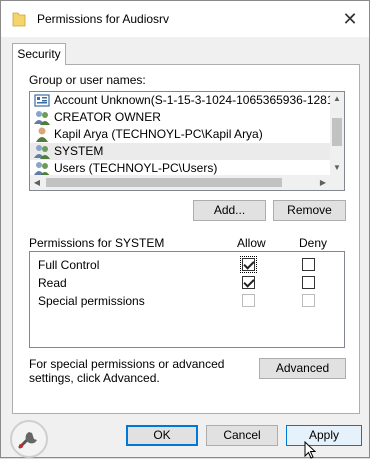  I want to click on user-name: SYSTEM, so click(79, 151).